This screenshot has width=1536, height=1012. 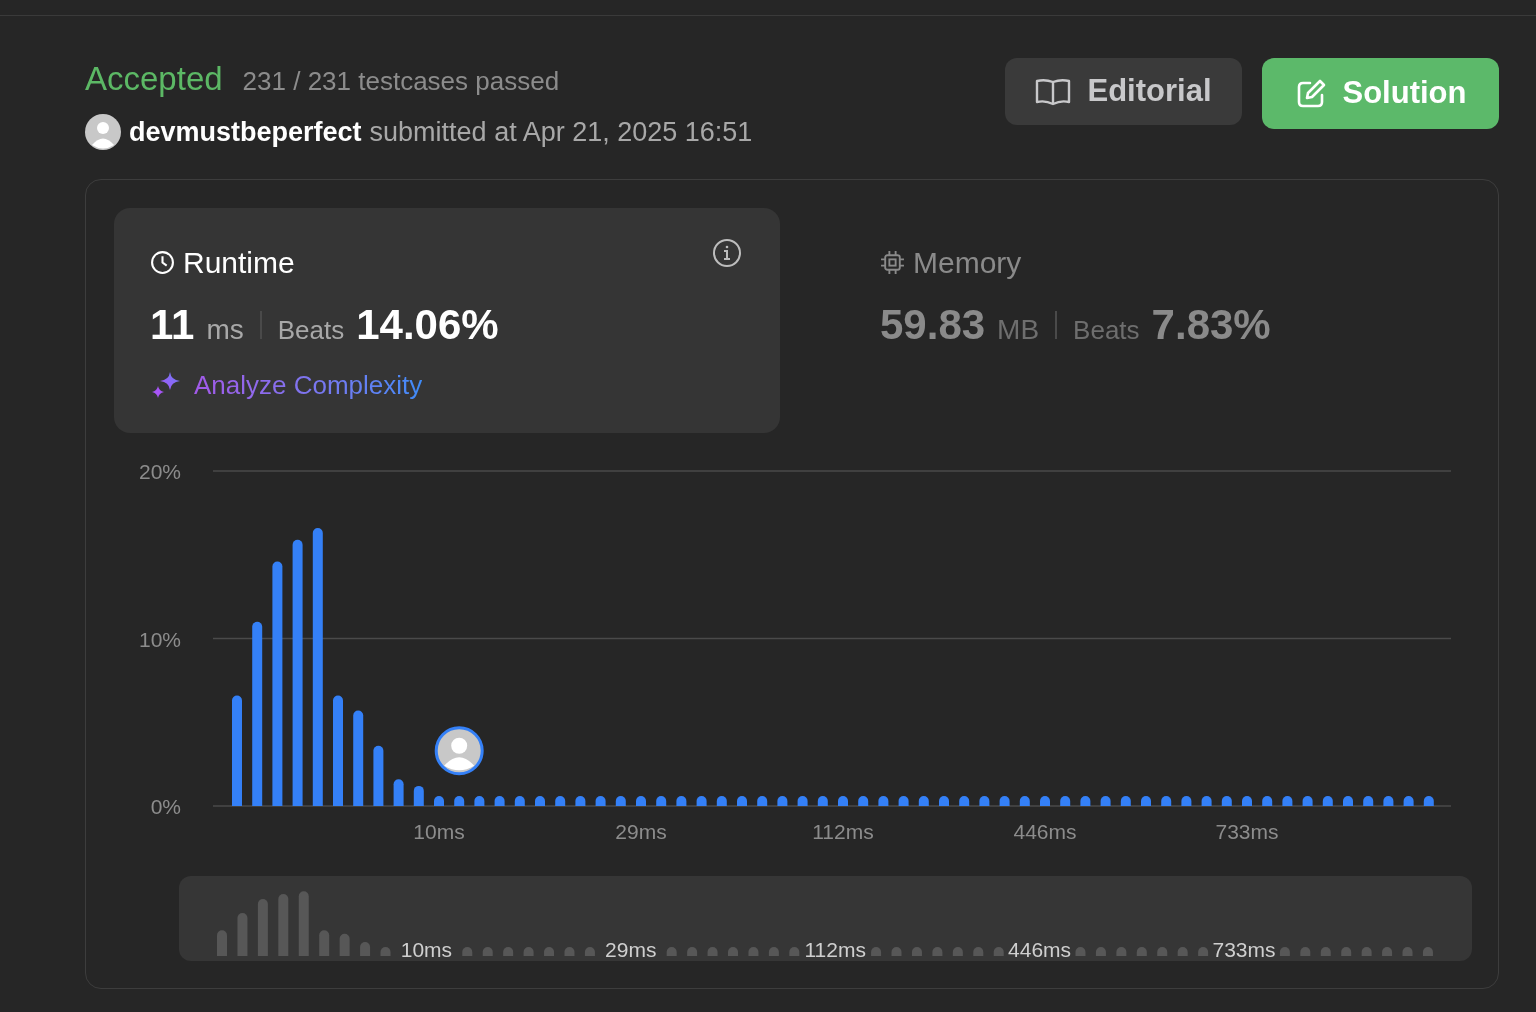 I want to click on beats-value: 7.83%, so click(x=1211, y=325).